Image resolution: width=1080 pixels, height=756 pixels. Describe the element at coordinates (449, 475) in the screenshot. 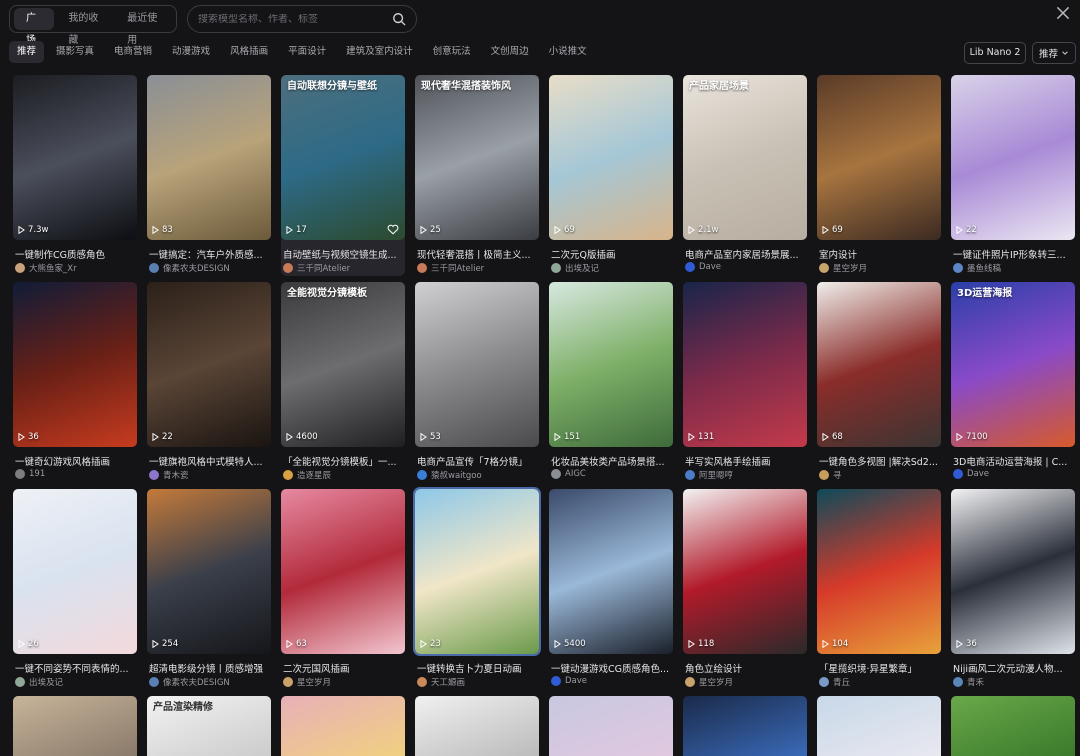

I see `card-author: 猿叔waitgoo` at that location.